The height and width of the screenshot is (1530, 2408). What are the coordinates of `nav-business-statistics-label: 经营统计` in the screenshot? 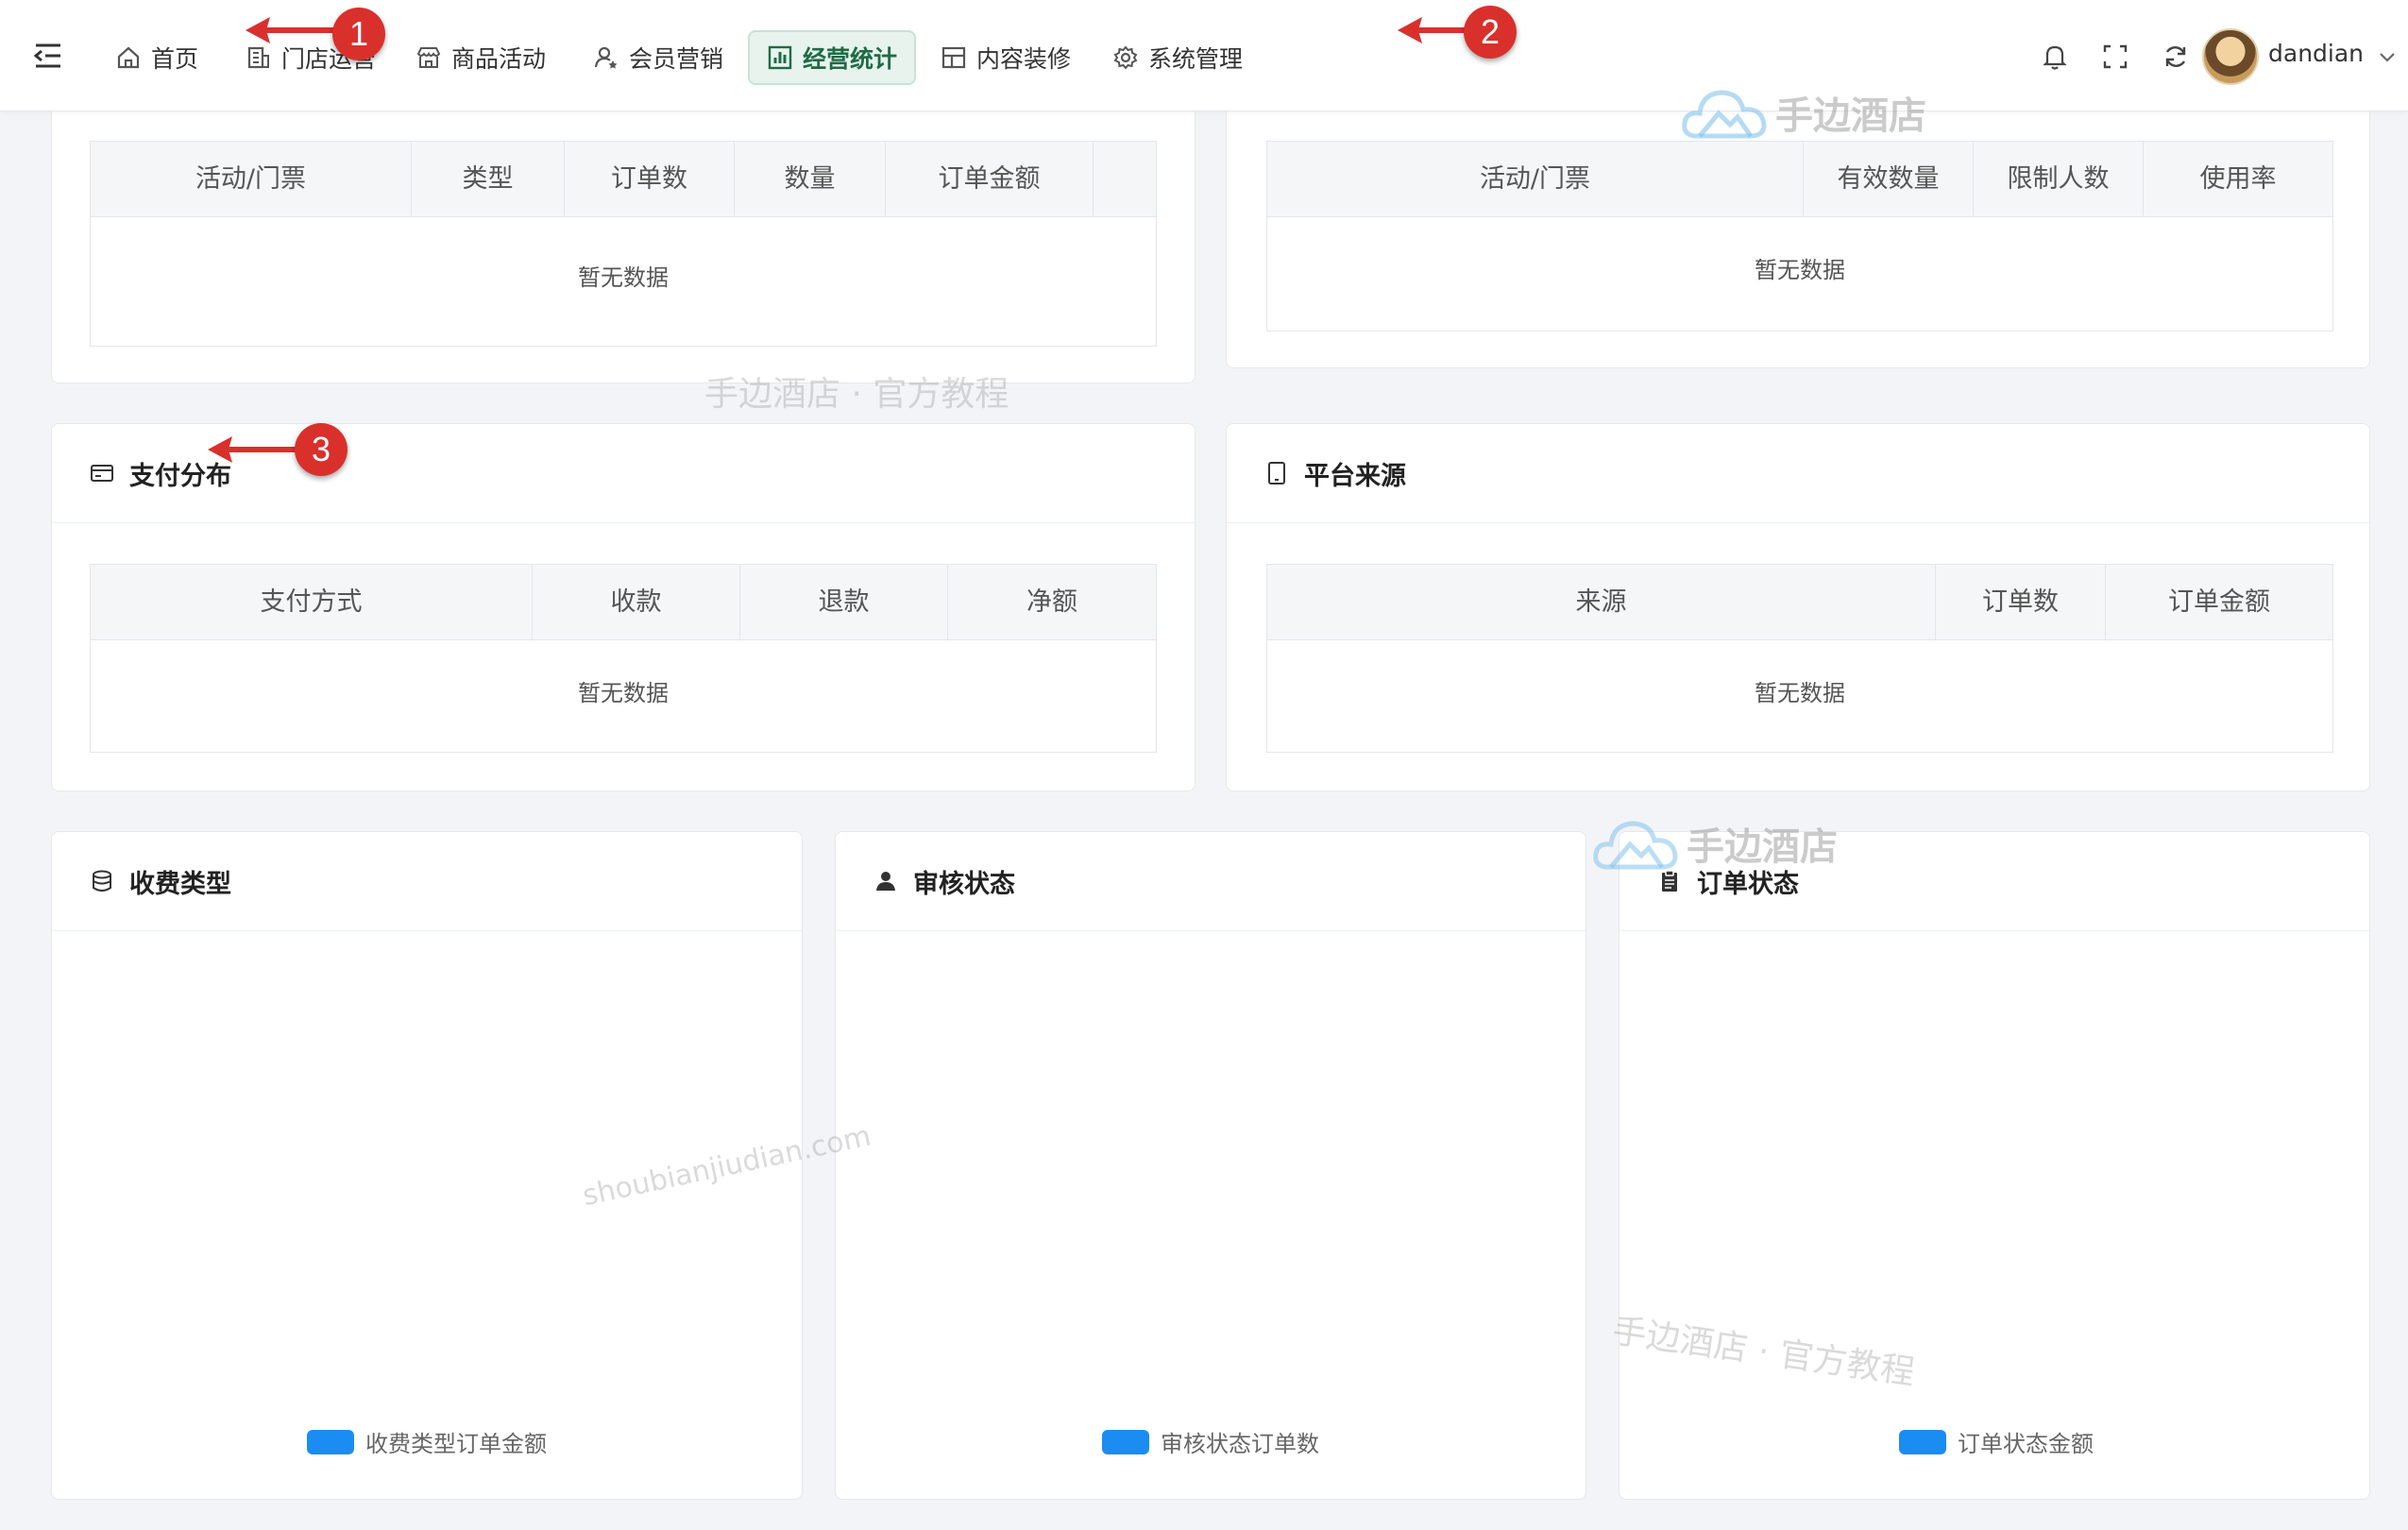 It's located at (850, 59).